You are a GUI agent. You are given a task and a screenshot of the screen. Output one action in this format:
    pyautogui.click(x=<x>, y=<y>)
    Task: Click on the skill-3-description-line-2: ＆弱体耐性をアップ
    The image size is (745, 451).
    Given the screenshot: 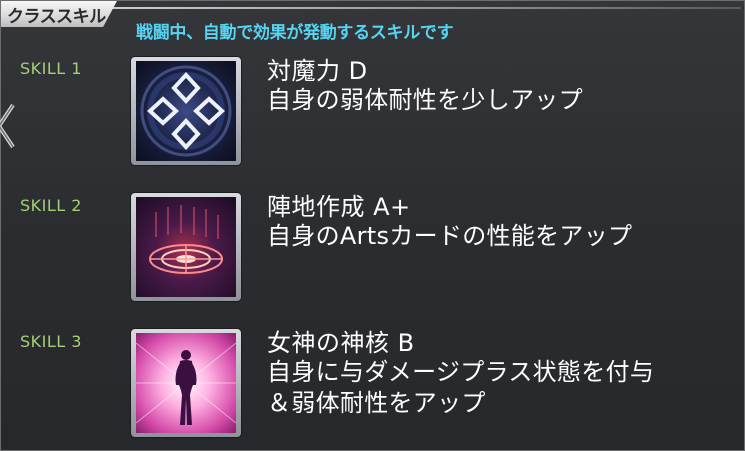 What is the action you would take?
    pyautogui.click(x=376, y=403)
    